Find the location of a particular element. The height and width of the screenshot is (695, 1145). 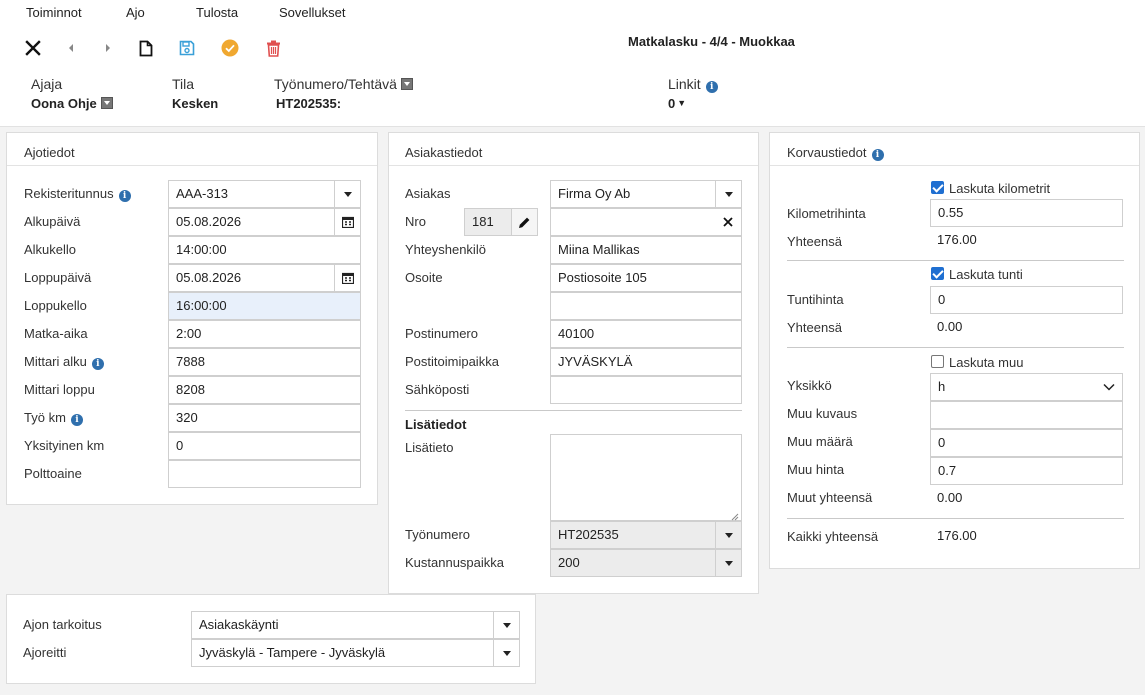

postal-input: 40100 is located at coordinates (646, 334).